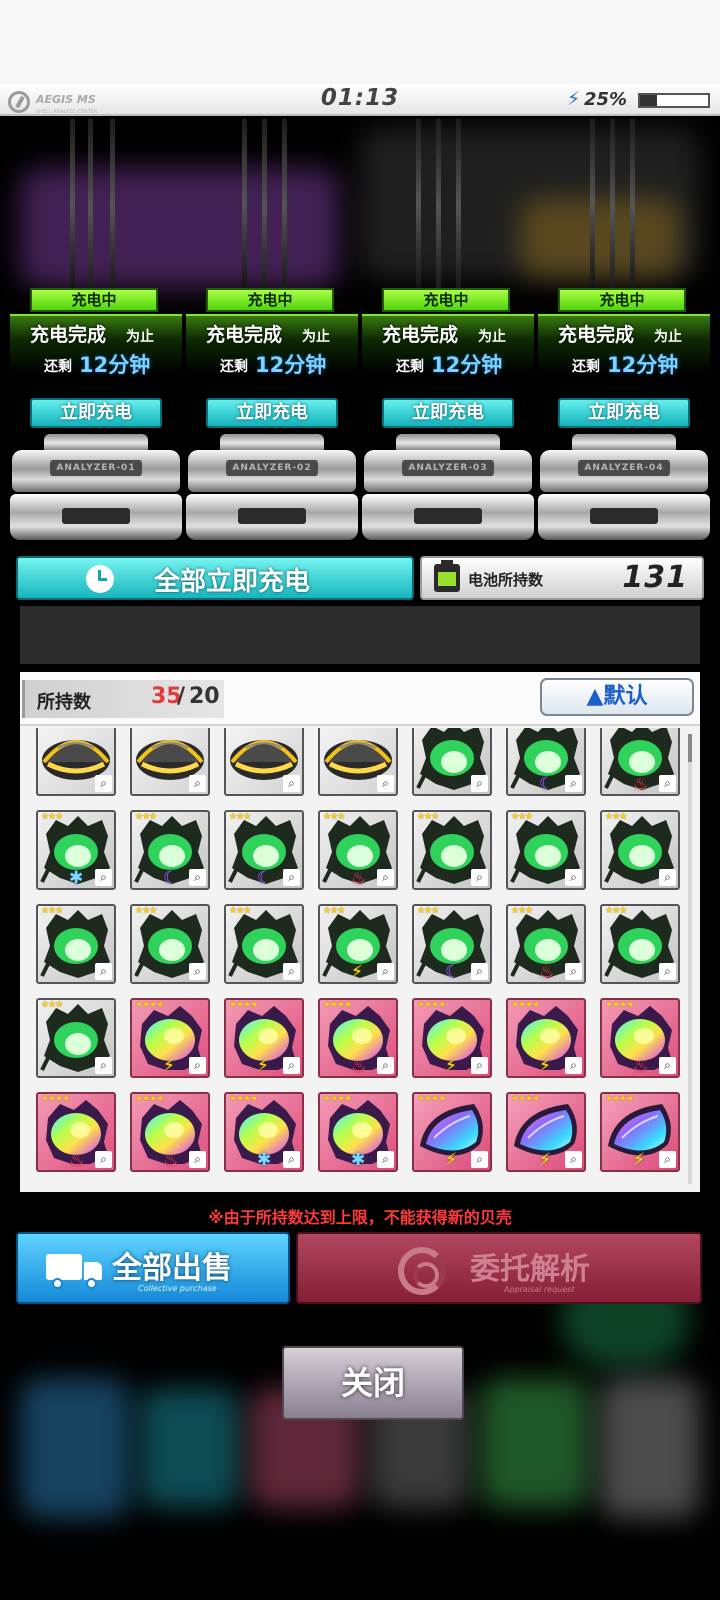 This screenshot has height=1600, width=720. What do you see at coordinates (410, 367) in the screenshot?
I see `remaining-label: 还剩` at bounding box center [410, 367].